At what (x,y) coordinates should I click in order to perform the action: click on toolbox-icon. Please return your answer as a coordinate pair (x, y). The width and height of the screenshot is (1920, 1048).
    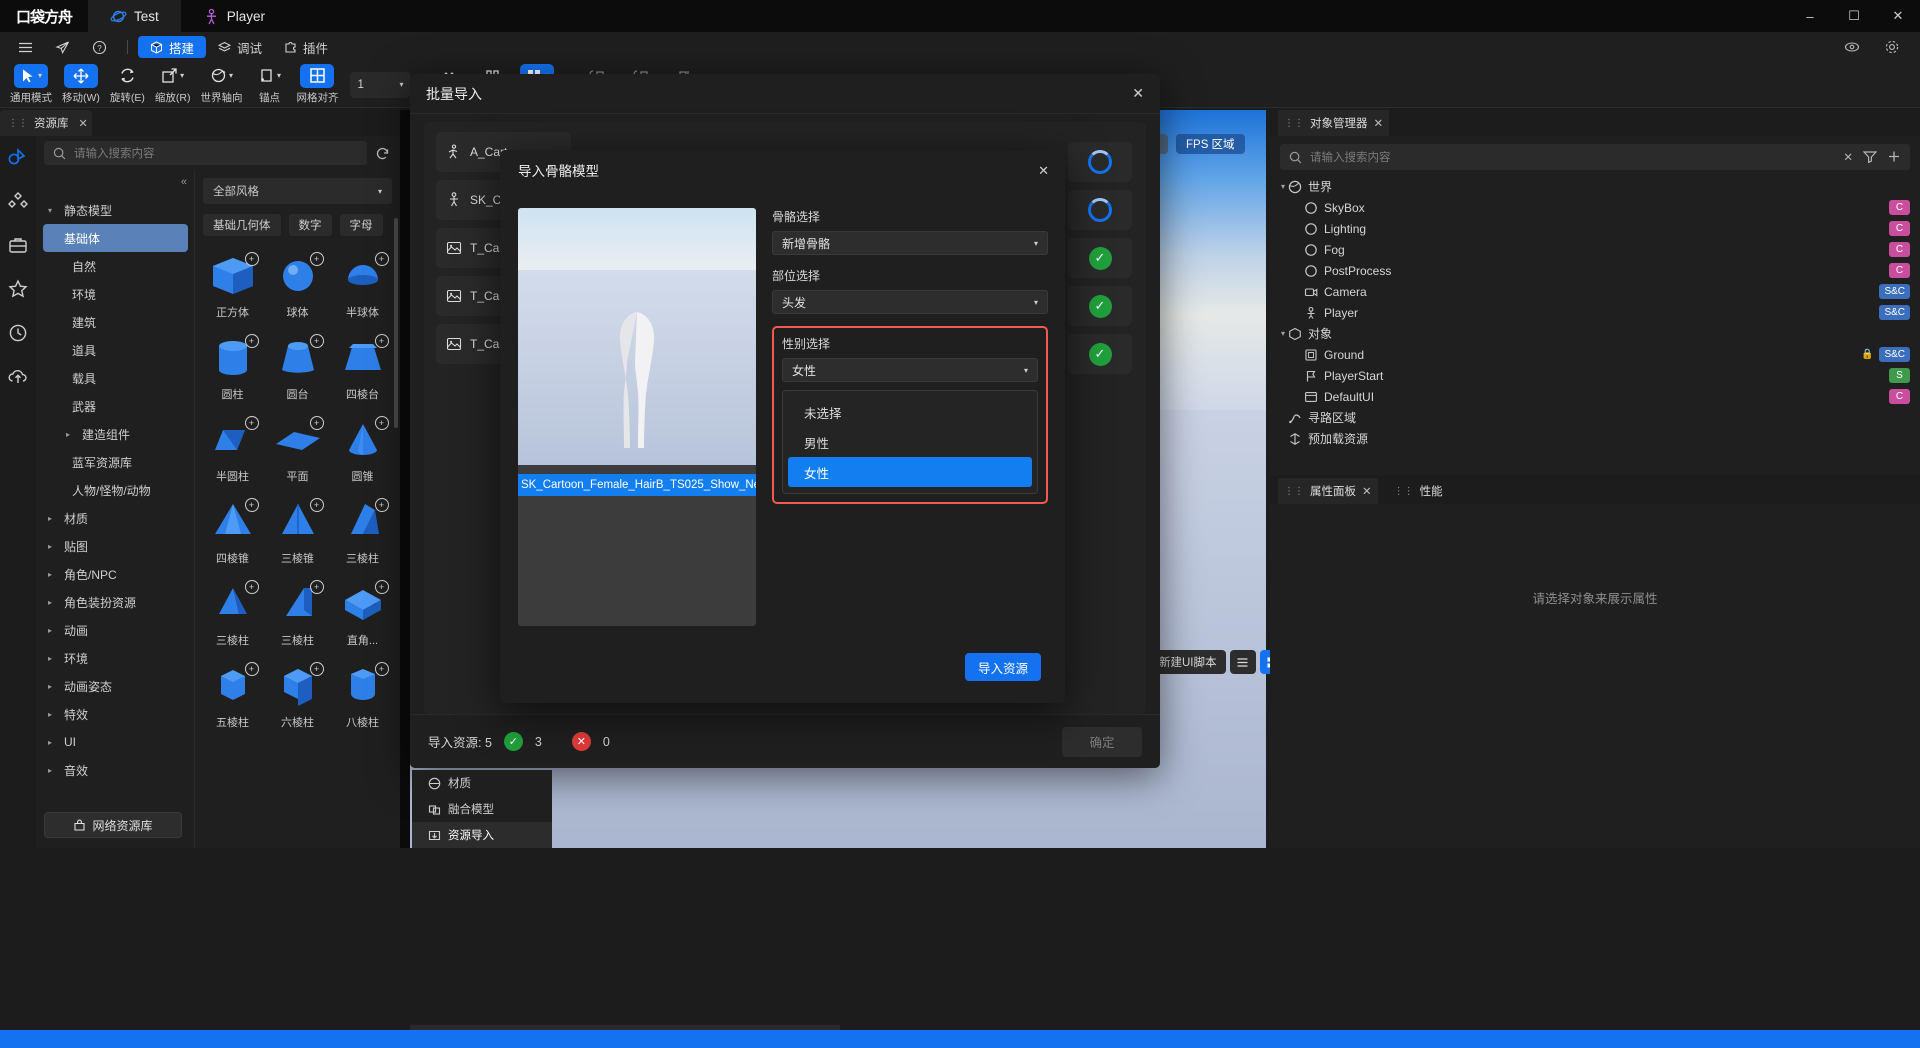
    Looking at the image, I should click on (18, 245).